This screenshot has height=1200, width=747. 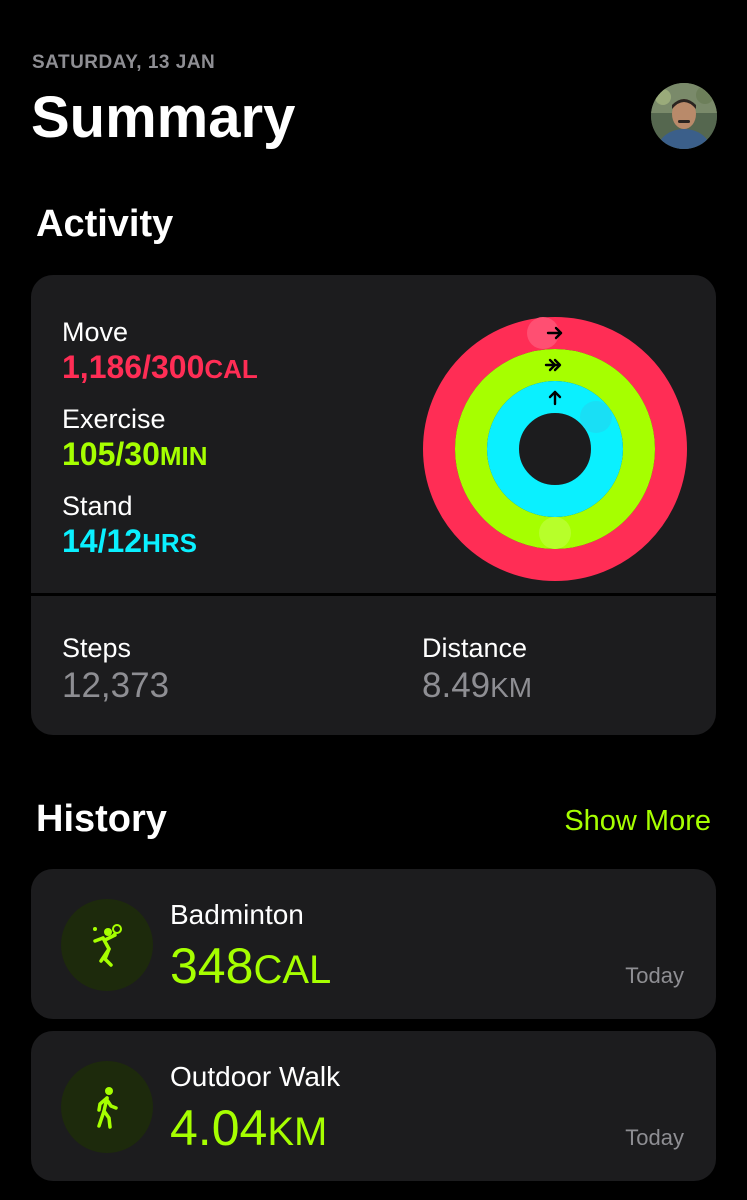 What do you see at coordinates (511, 687) in the screenshot?
I see `distance-unit: KM` at bounding box center [511, 687].